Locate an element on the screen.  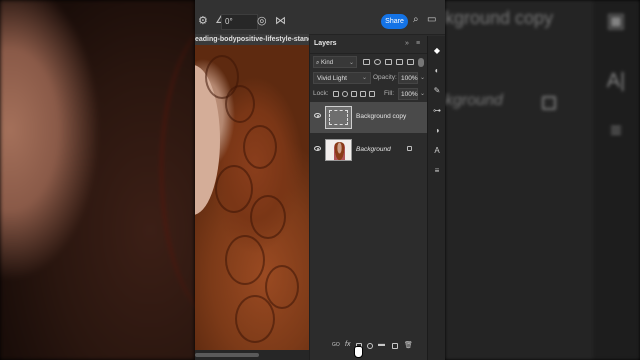
adjustment-filter-icon is located at coordinates (377, 62).